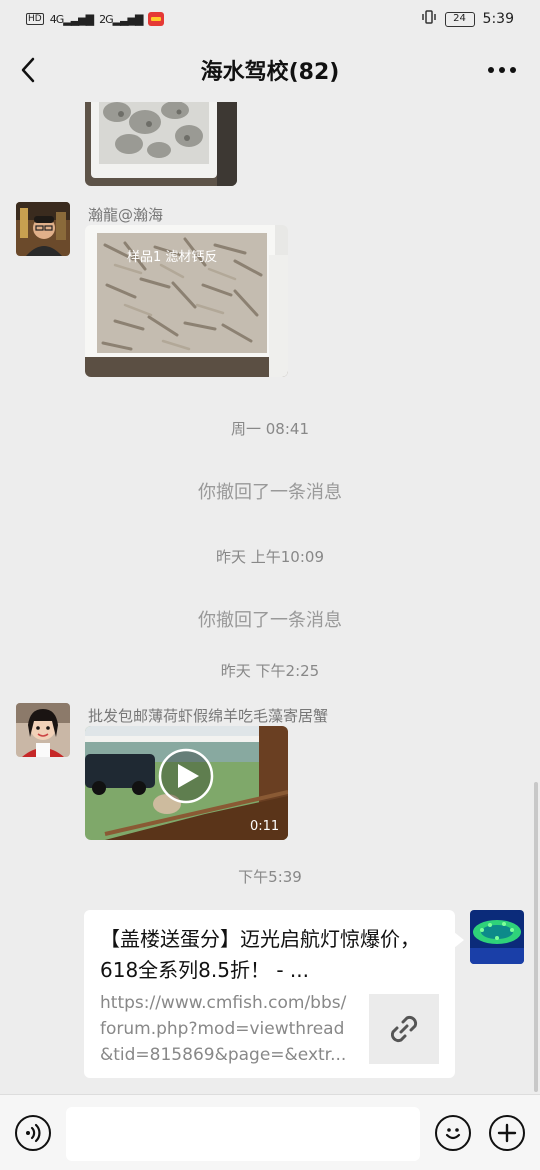 The width and height of the screenshot is (540, 1170). I want to click on signal-icon-2: 2G▂▃▅▇, so click(121, 19).